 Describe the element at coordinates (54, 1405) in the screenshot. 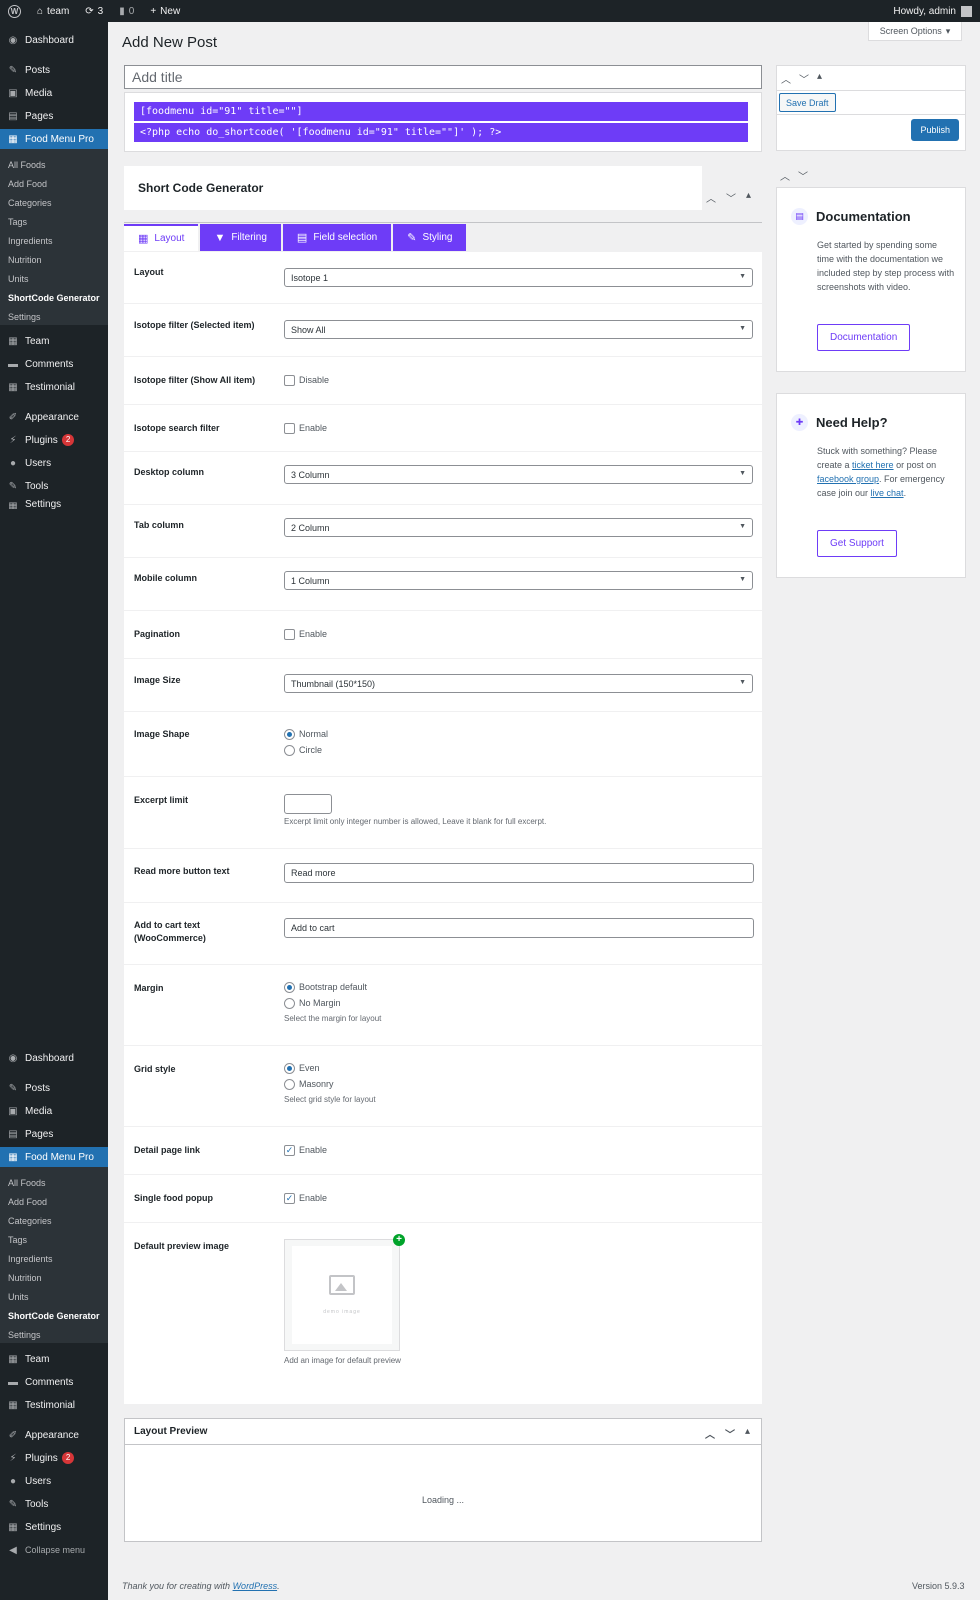

I see `menu-testimonial-2: ▦ Testimonial` at that location.